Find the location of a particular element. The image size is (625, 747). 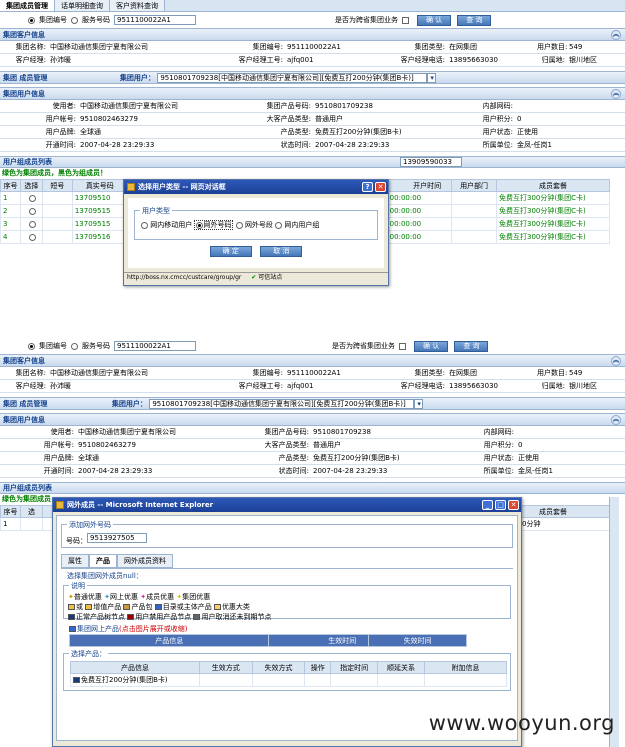

opt-inner-mobile-label: 网内移动用户 is located at coordinates (171, 225).